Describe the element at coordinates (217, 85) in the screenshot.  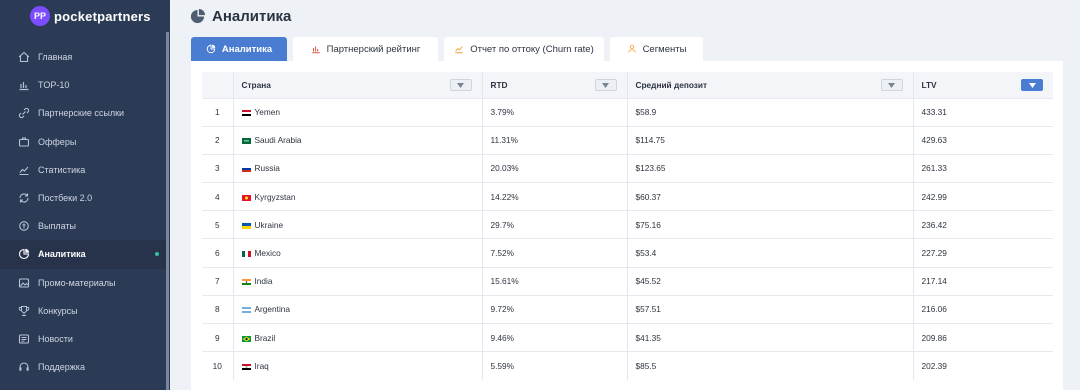
I see `column-header-index` at that location.